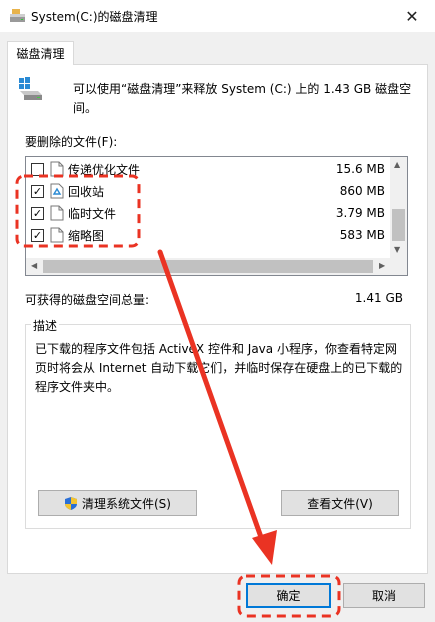 The height and width of the screenshot is (622, 435). What do you see at coordinates (126, 503) in the screenshot?
I see `clean-system-files-label: 清理系统文件(S)` at bounding box center [126, 503].